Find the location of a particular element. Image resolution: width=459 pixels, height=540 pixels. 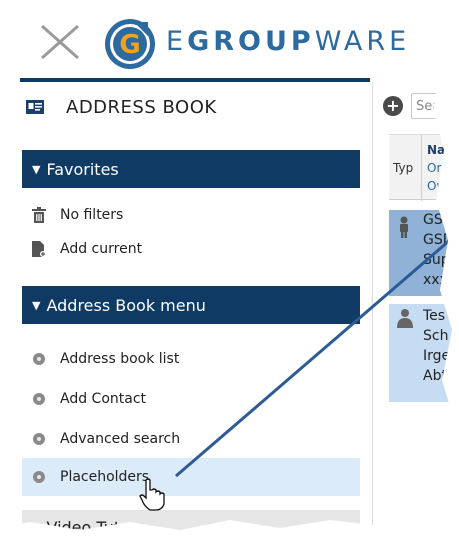

brand-bold: GROUP is located at coordinates (251, 41).